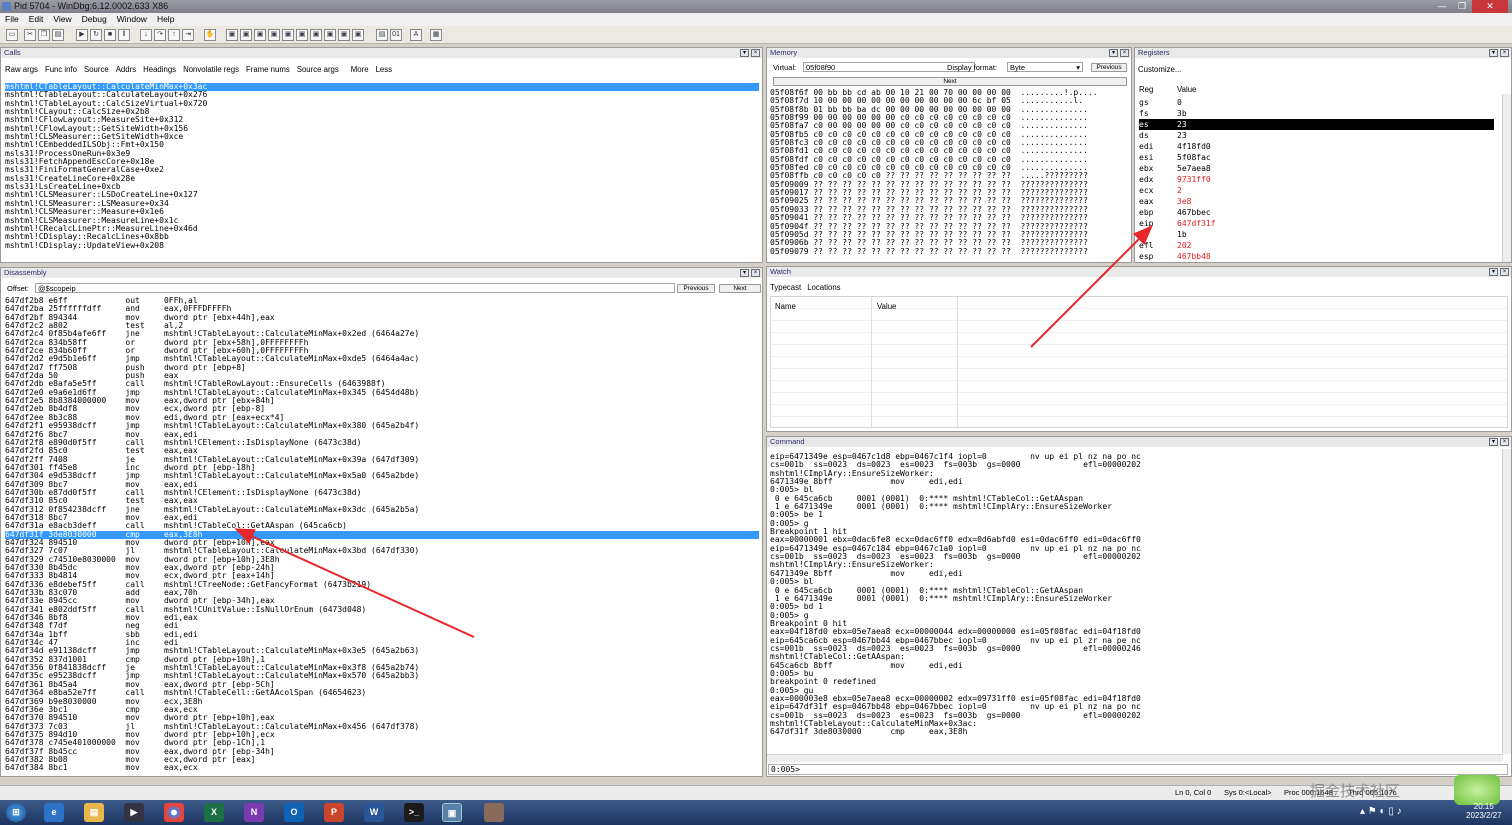  I want to click on display-format-select: Byte ▾, so click(1045, 67).